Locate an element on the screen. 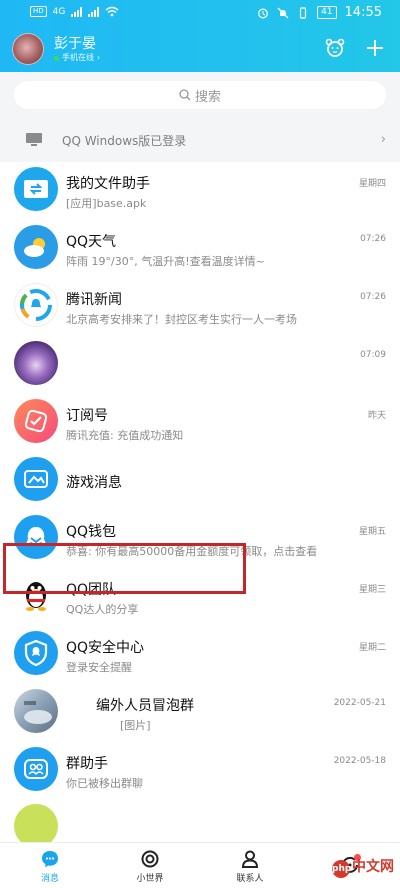 This screenshot has height=888, width=400. nav-label: 小世界 is located at coordinates (150, 878).